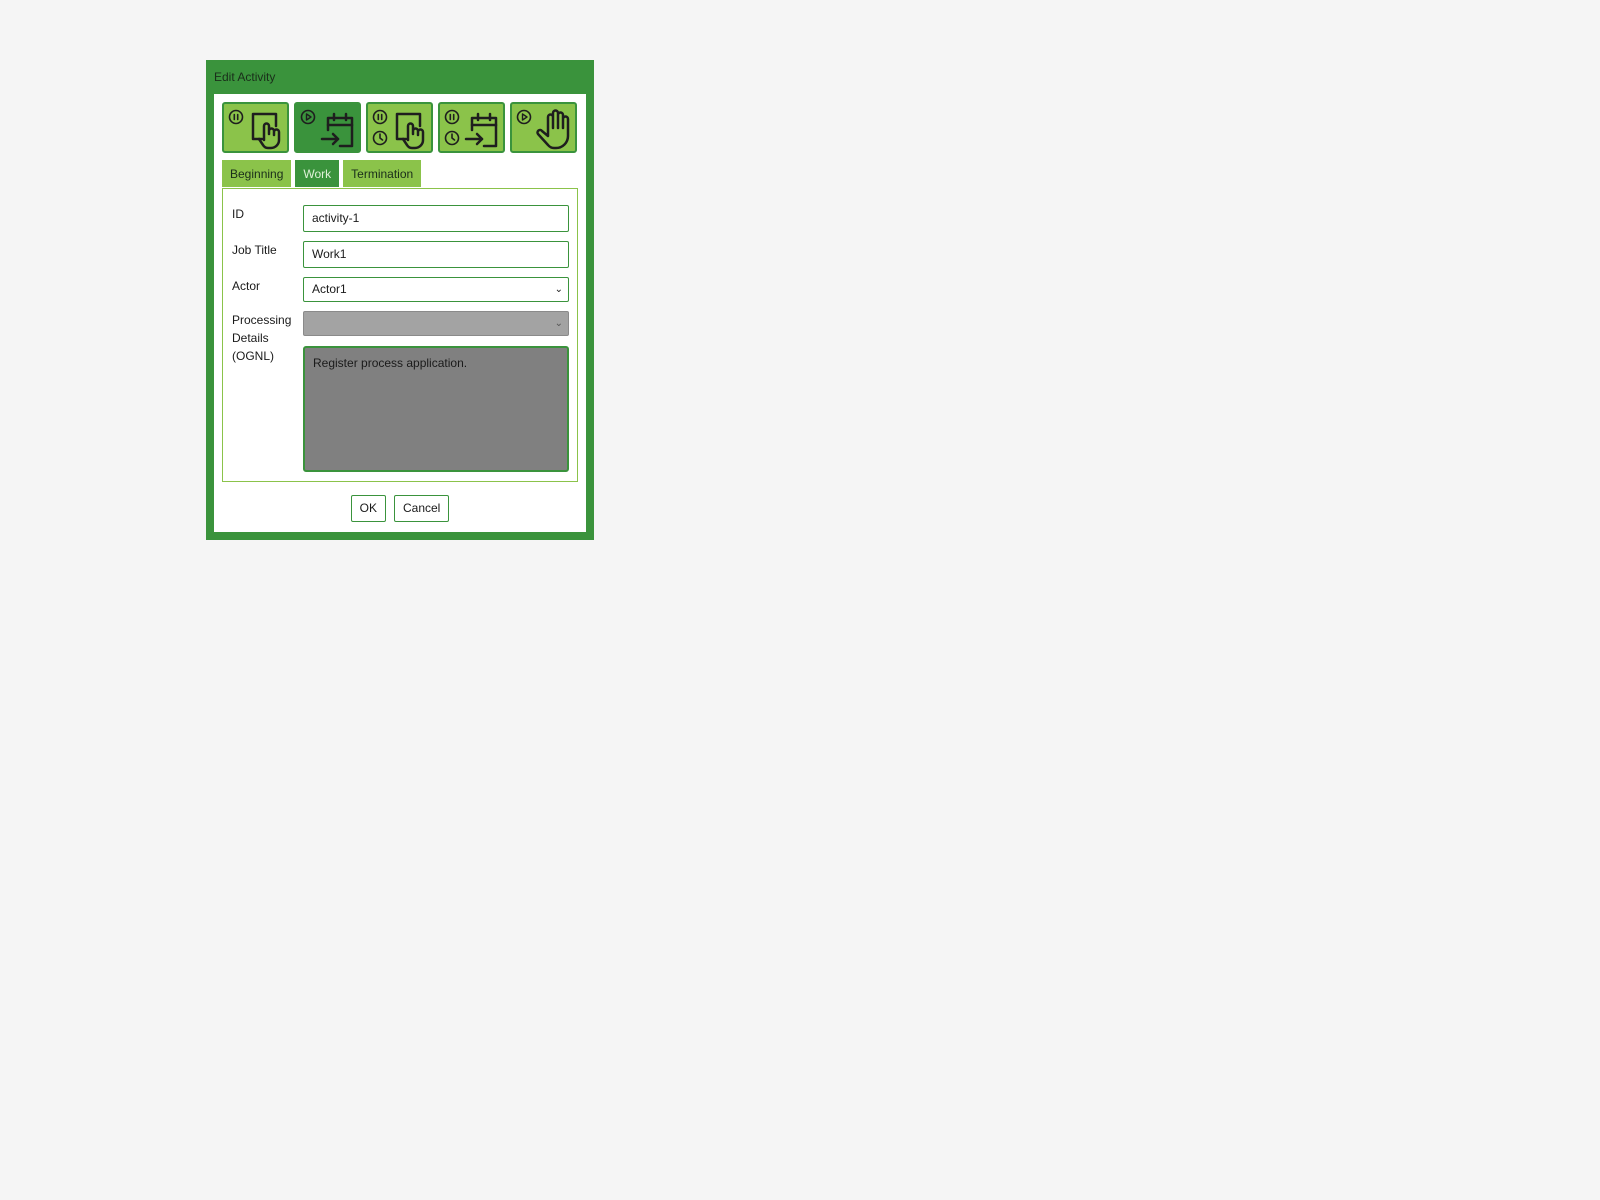  What do you see at coordinates (421, 508) in the screenshot?
I see `cancel-button: Cancel` at bounding box center [421, 508].